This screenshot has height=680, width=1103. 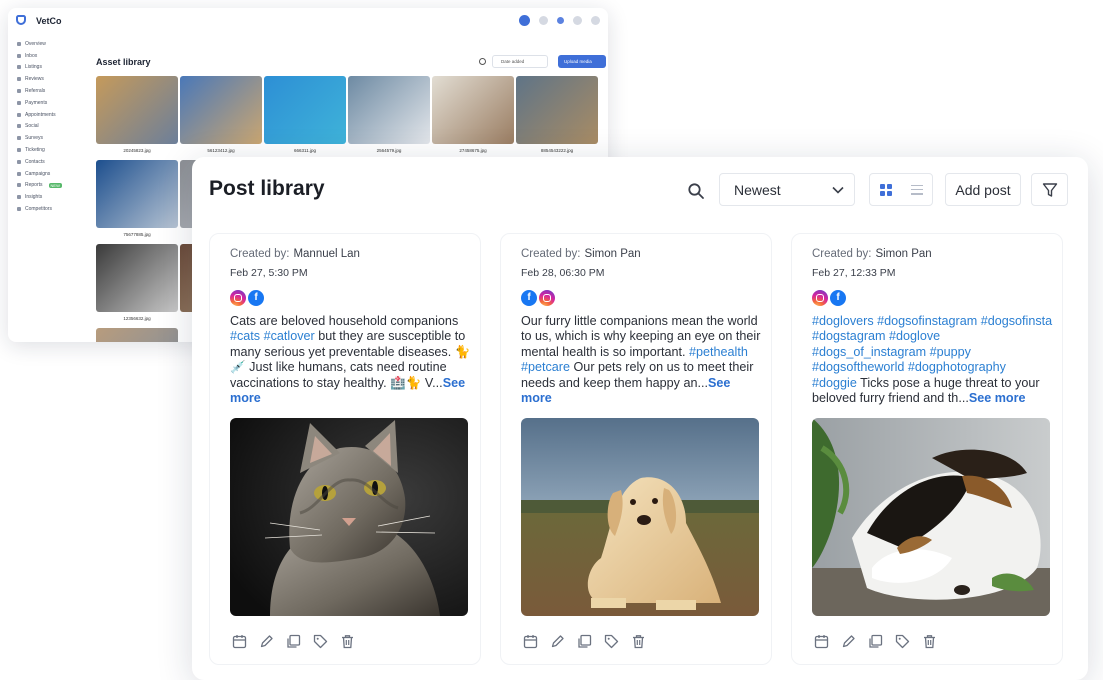 What do you see at coordinates (48, 174) in the screenshot?
I see `sidebar-item-campaigns: Campaigns` at bounding box center [48, 174].